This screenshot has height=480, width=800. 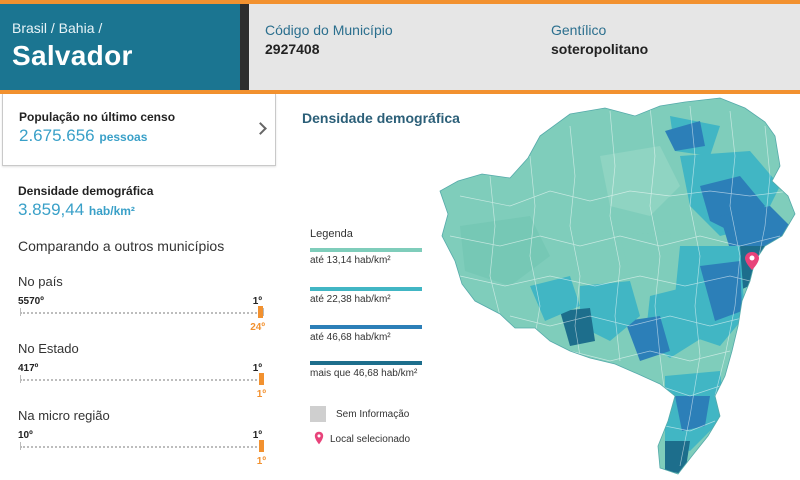 I want to click on populacao-value: 2.675.656 pessoas, so click(x=139, y=136).